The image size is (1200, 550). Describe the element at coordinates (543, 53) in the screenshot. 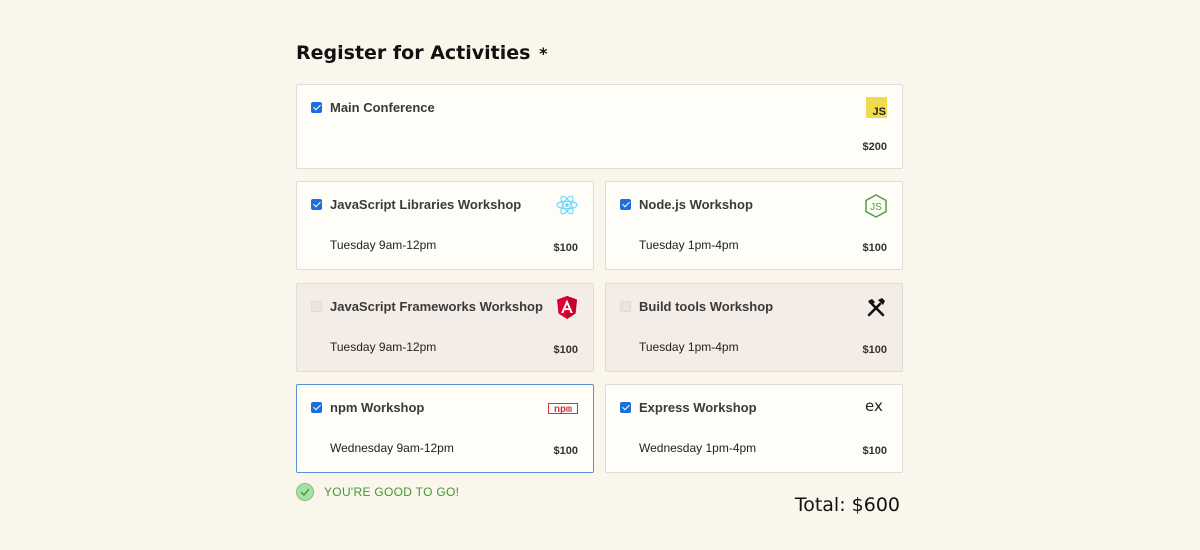

I see `required-mark: *` at that location.